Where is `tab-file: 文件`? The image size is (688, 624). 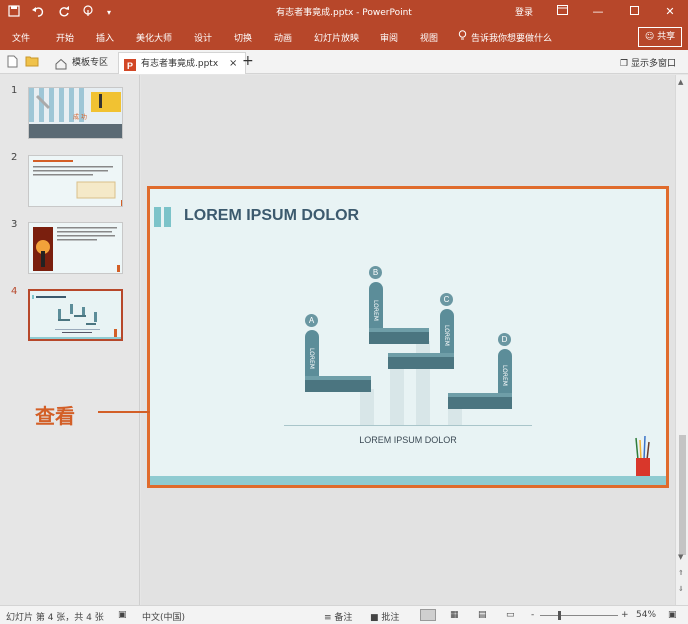
tab-file: 文件 is located at coordinates (21, 37).